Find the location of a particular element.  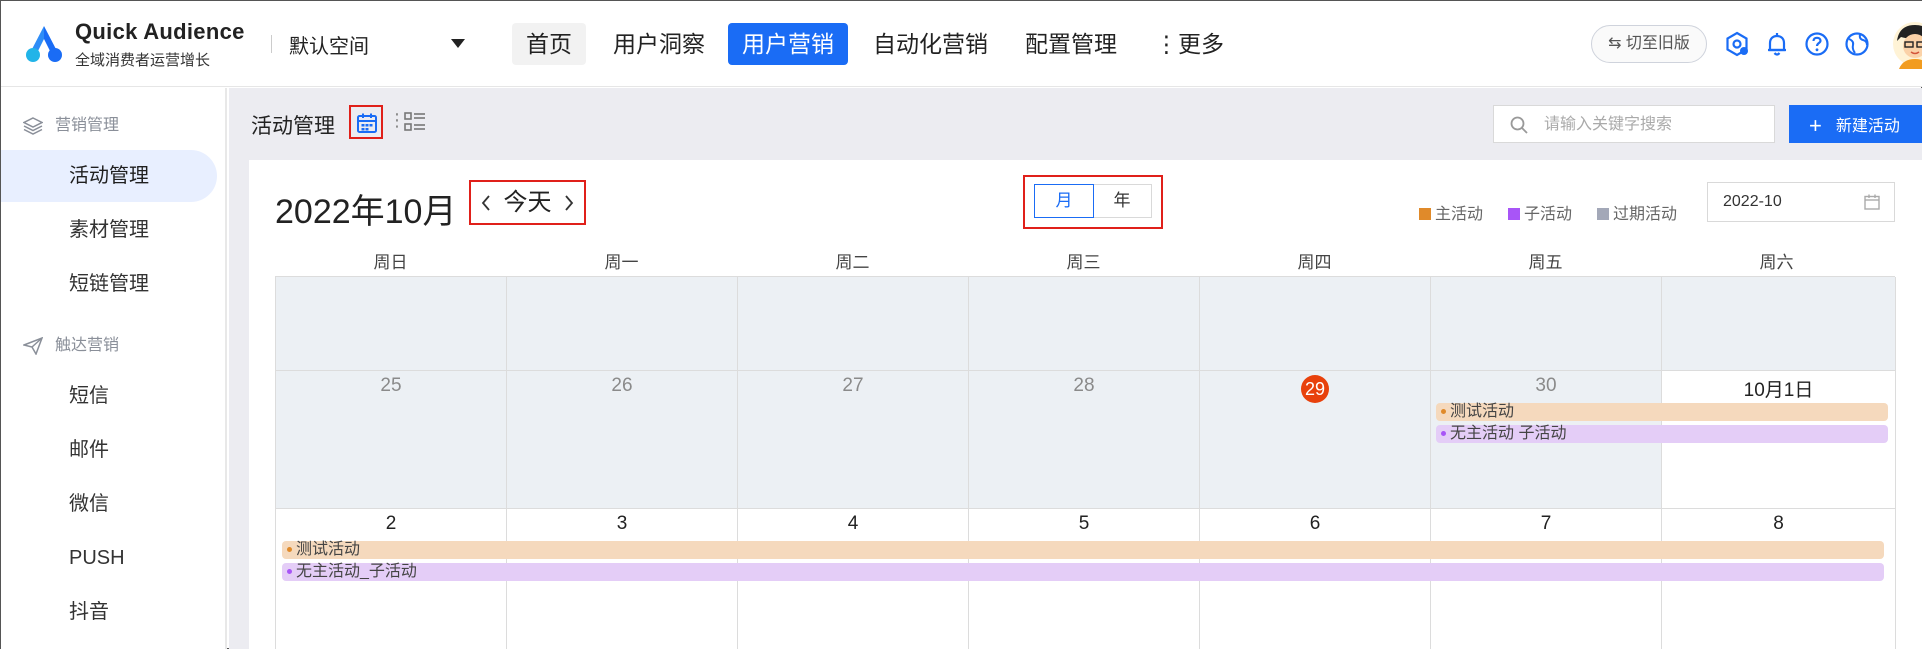

weekday-tue: 周二 is located at coordinates (852, 262).